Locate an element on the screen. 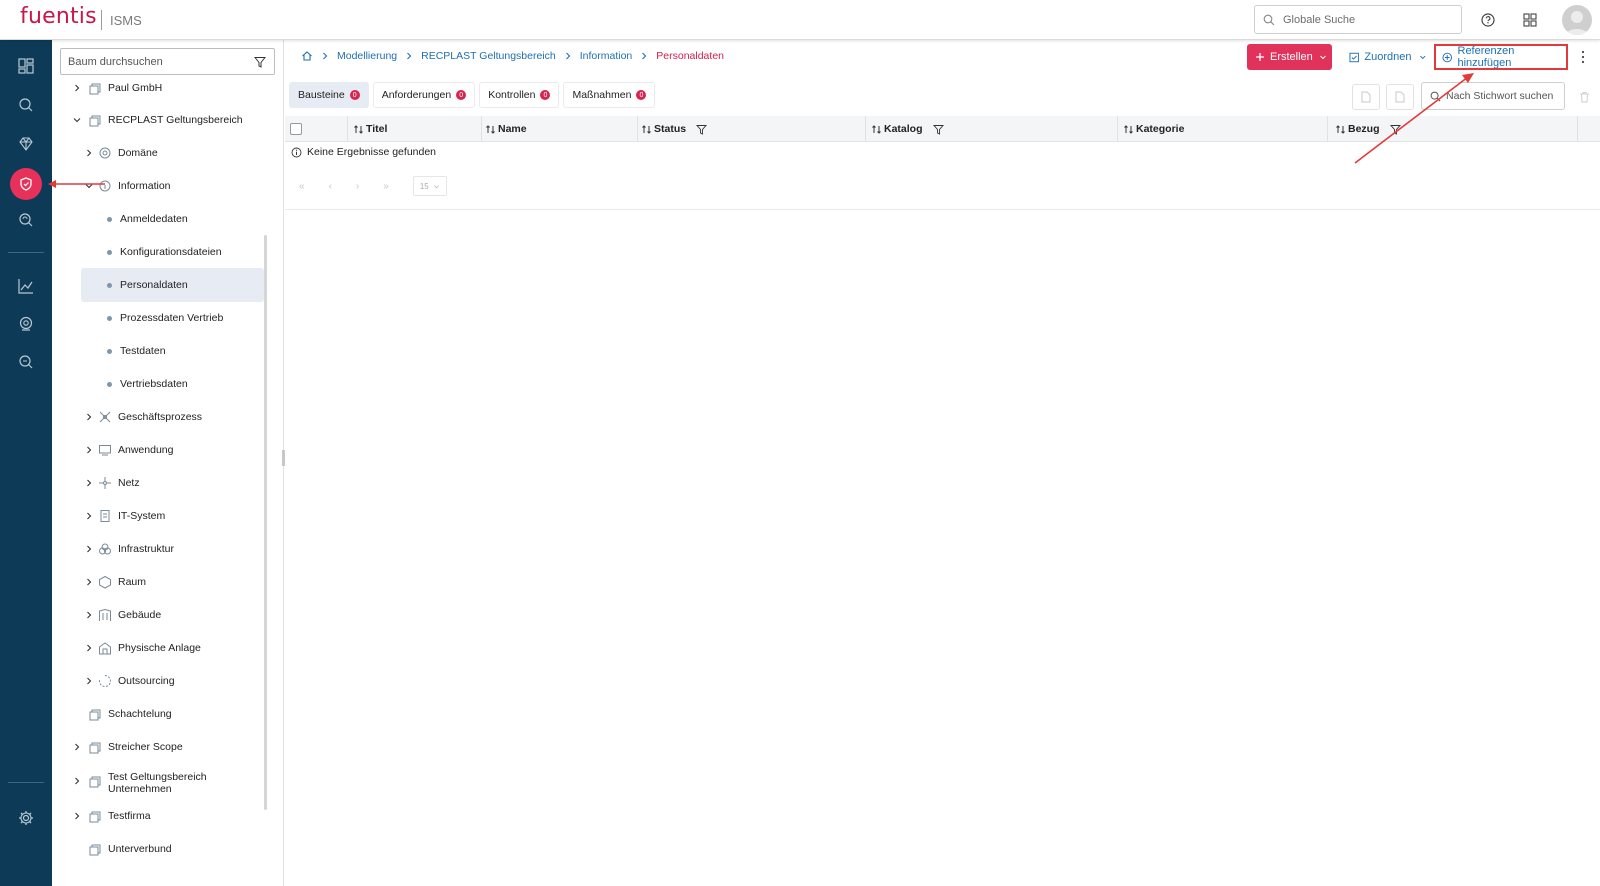 Image resolution: width=1600 pixels, height=886 pixels. tree-item: Anwendung is located at coordinates (164, 450).